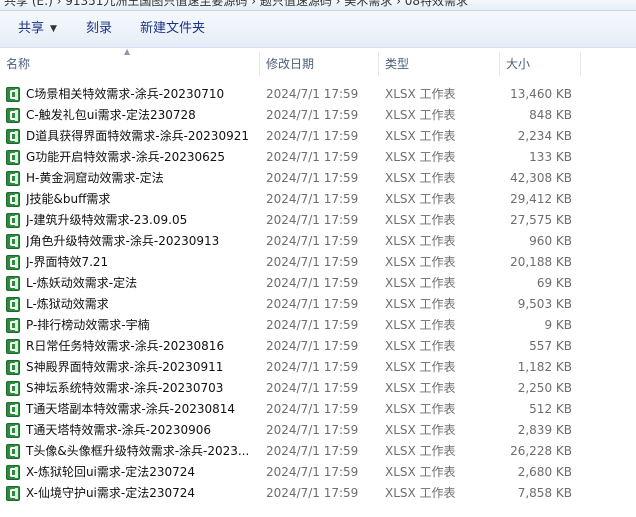  I want to click on file-size: 2,839 KB, so click(544, 430).